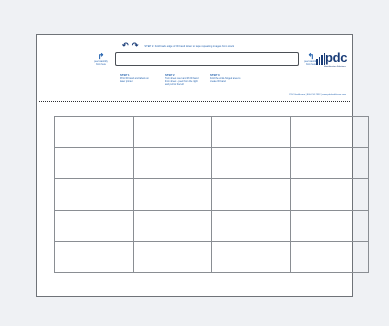  Describe the element at coordinates (101, 63) in the screenshot. I see `peel-left-label: peel carefully from here` at that location.